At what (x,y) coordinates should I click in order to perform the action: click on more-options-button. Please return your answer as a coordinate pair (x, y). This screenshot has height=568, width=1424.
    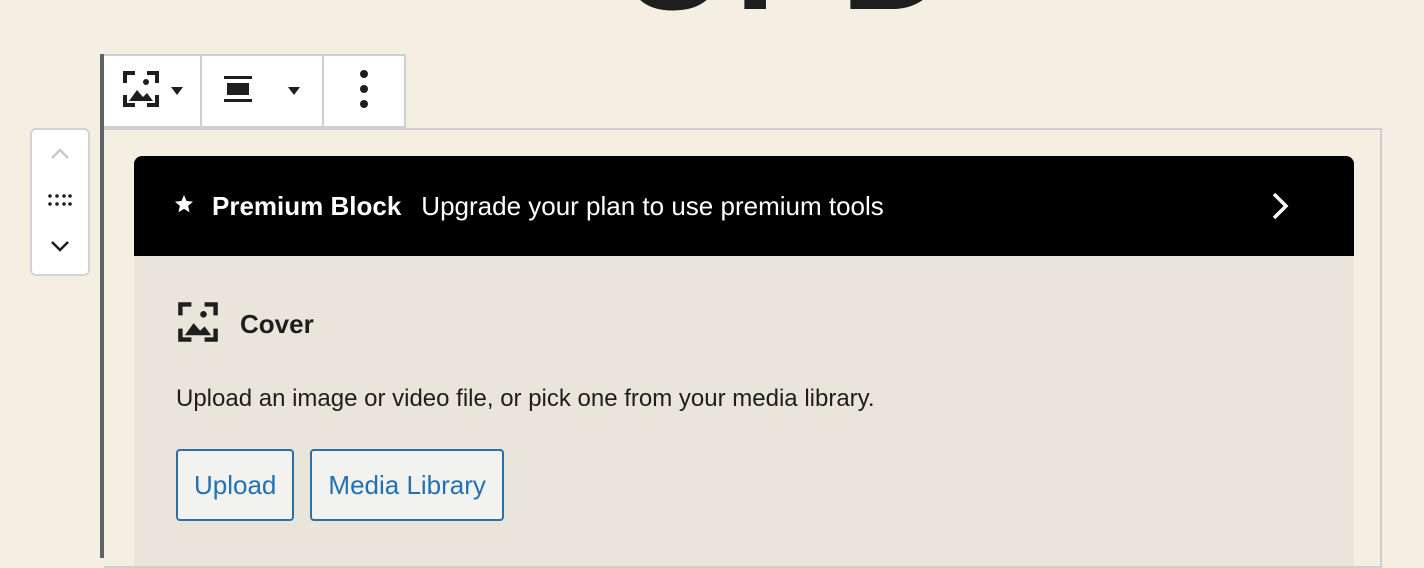
    Looking at the image, I should click on (364, 91).